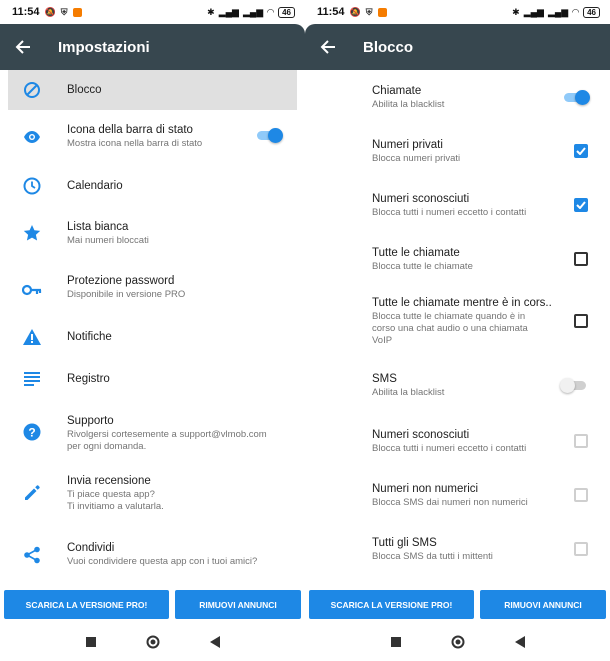  I want to click on list-icon, so click(32, 379).